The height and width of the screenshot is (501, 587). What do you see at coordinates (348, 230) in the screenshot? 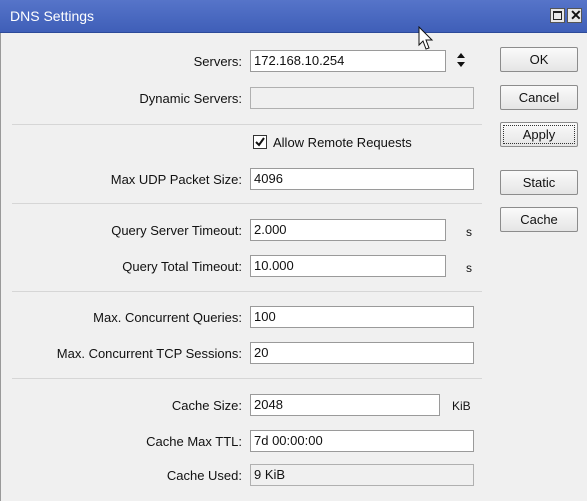
I see `query-server-timeout-input: 2.000` at bounding box center [348, 230].